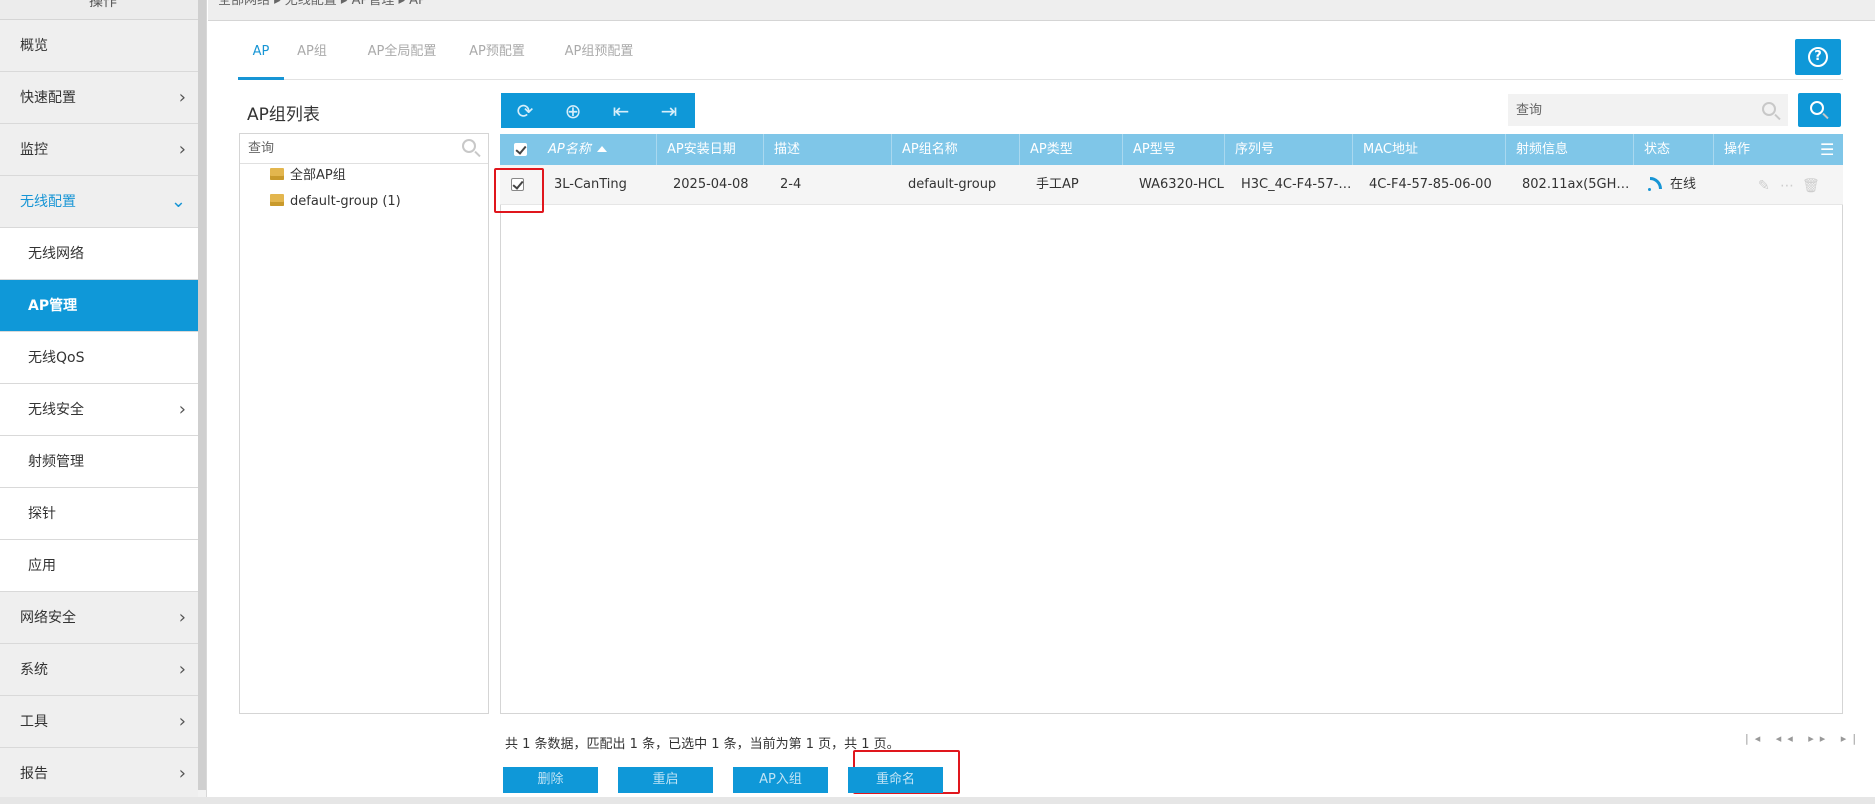 Image resolution: width=1875 pixels, height=804 pixels. I want to click on sidebar-item-quick-config: 快速配置 ›, so click(99, 98).